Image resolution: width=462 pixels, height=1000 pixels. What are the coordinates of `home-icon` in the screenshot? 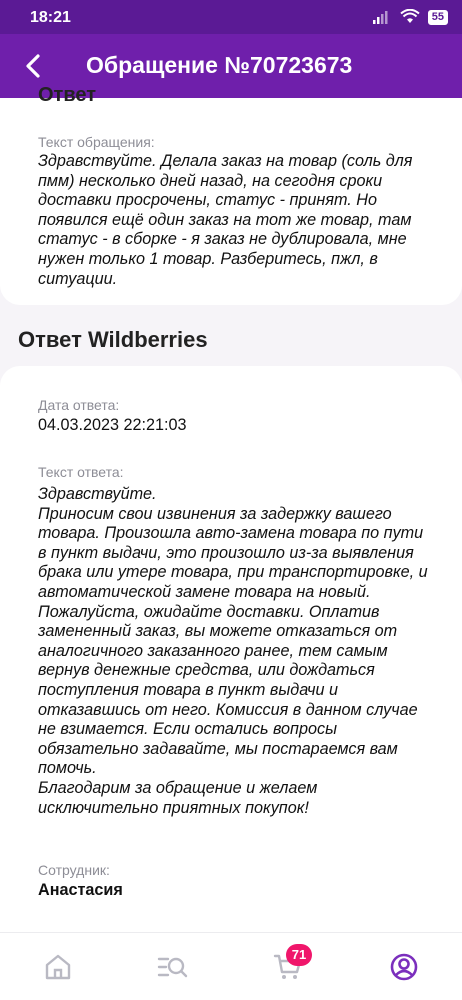 It's located at (58, 967).